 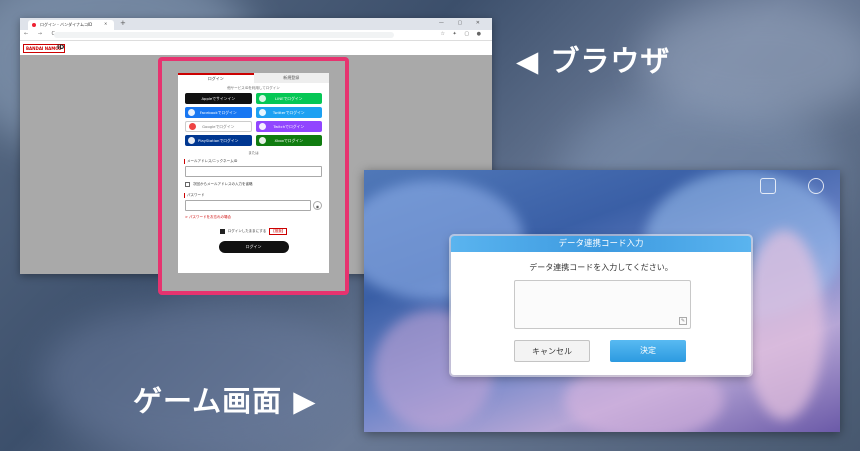 I want to click on link-code-input: ✎, so click(x=602, y=304).